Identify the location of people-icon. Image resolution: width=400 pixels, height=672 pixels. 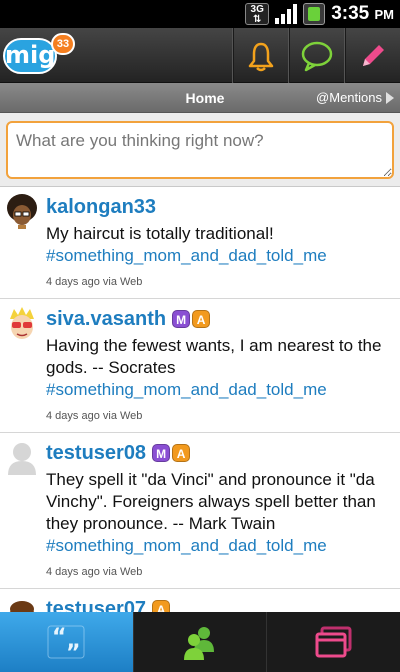
(199, 643).